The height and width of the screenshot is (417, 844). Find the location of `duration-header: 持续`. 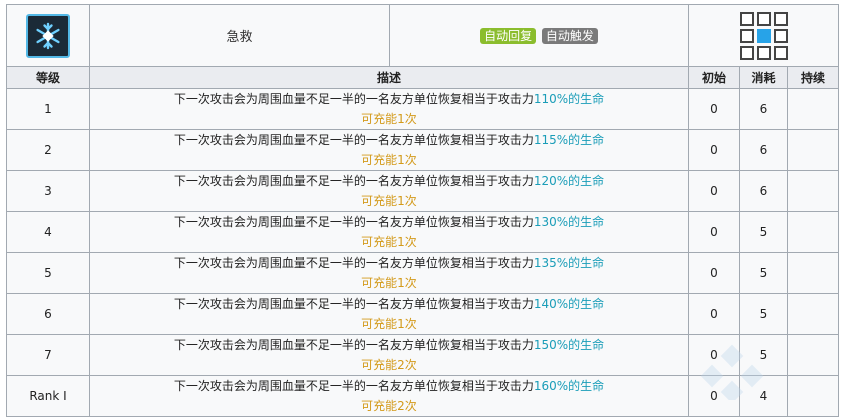

duration-header: 持续 is located at coordinates (813, 77).